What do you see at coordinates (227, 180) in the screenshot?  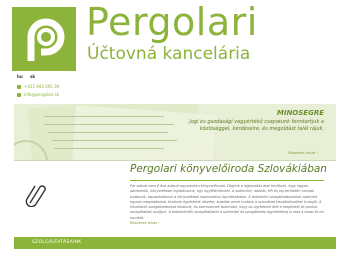 I see `title-underline` at bounding box center [227, 180].